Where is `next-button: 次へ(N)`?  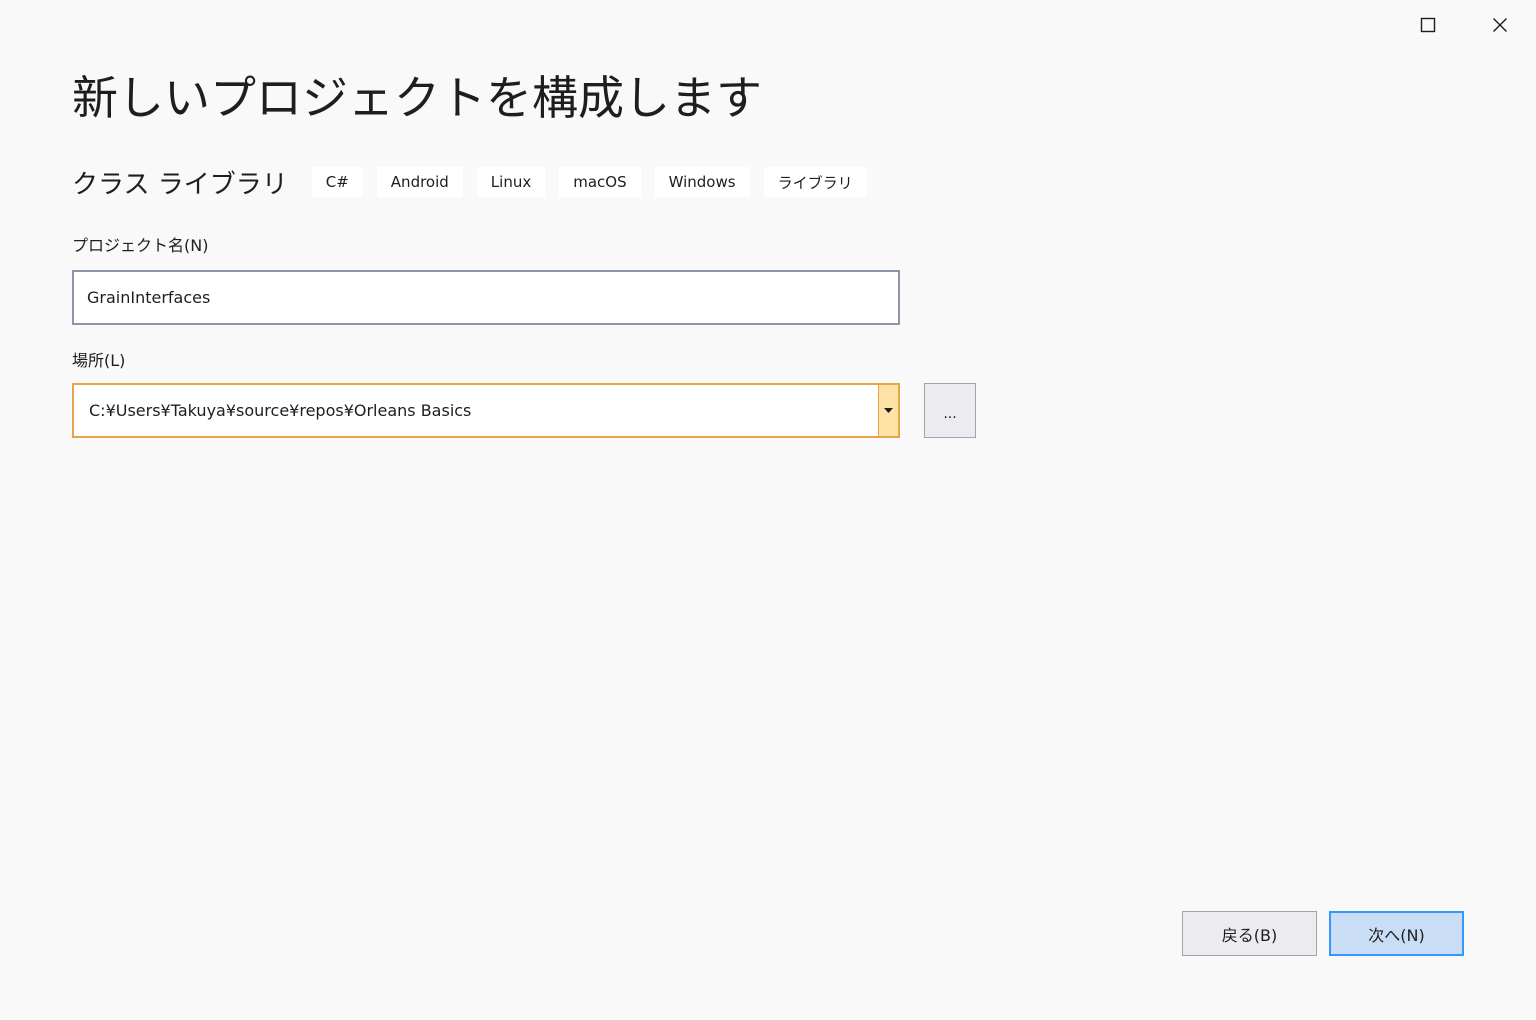 next-button: 次へ(N) is located at coordinates (1396, 933).